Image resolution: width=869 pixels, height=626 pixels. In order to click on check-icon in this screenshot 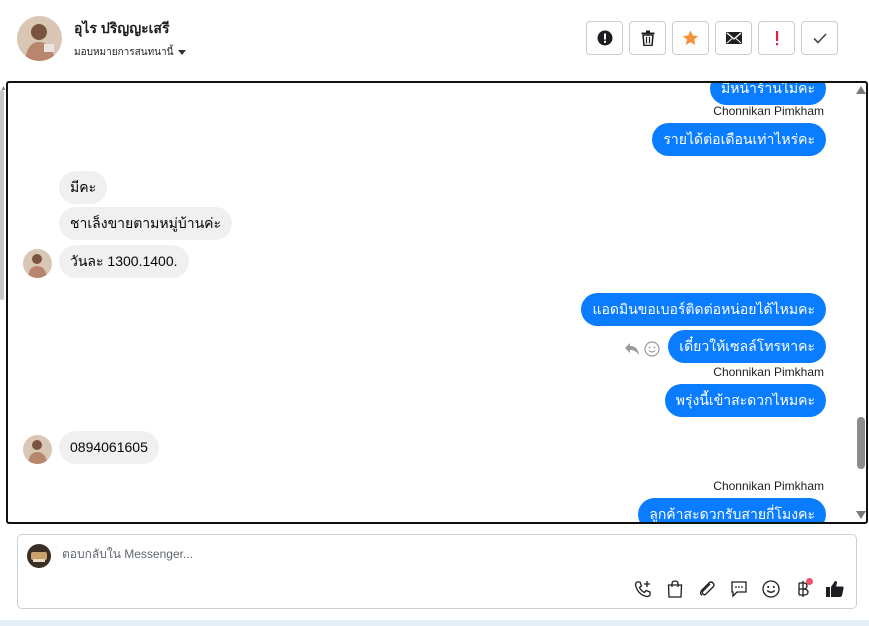, I will do `click(819, 38)`.